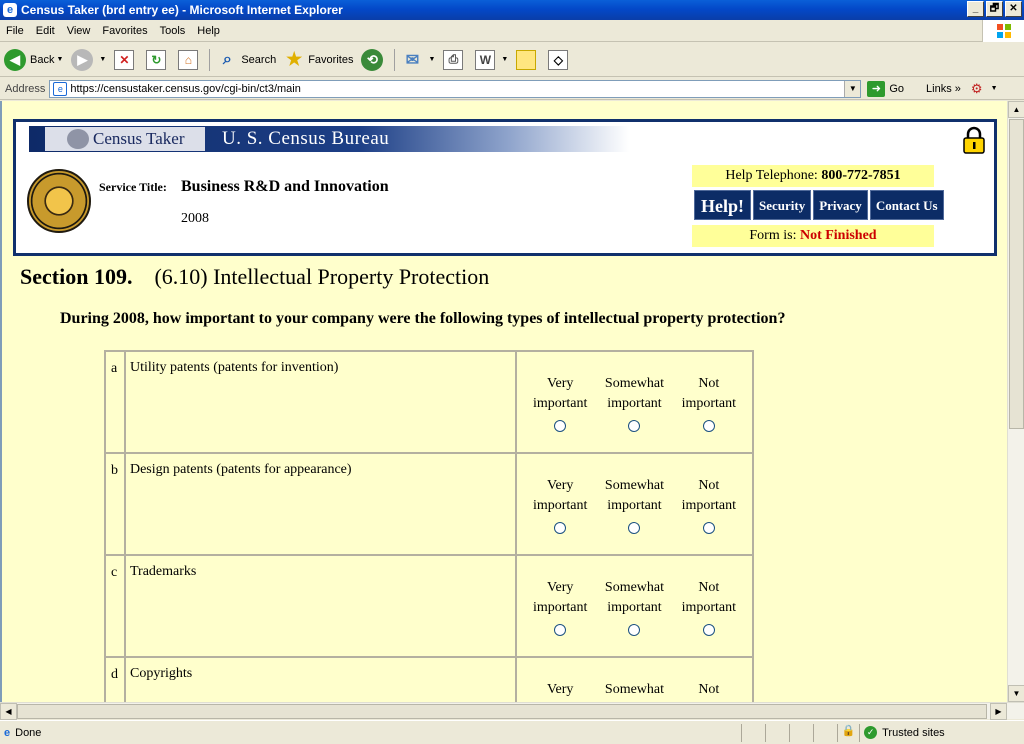 Image resolution: width=1024 pixels, height=744 pixels. Describe the element at coordinates (782, 205) in the screenshot. I see `security-button: Security` at that location.